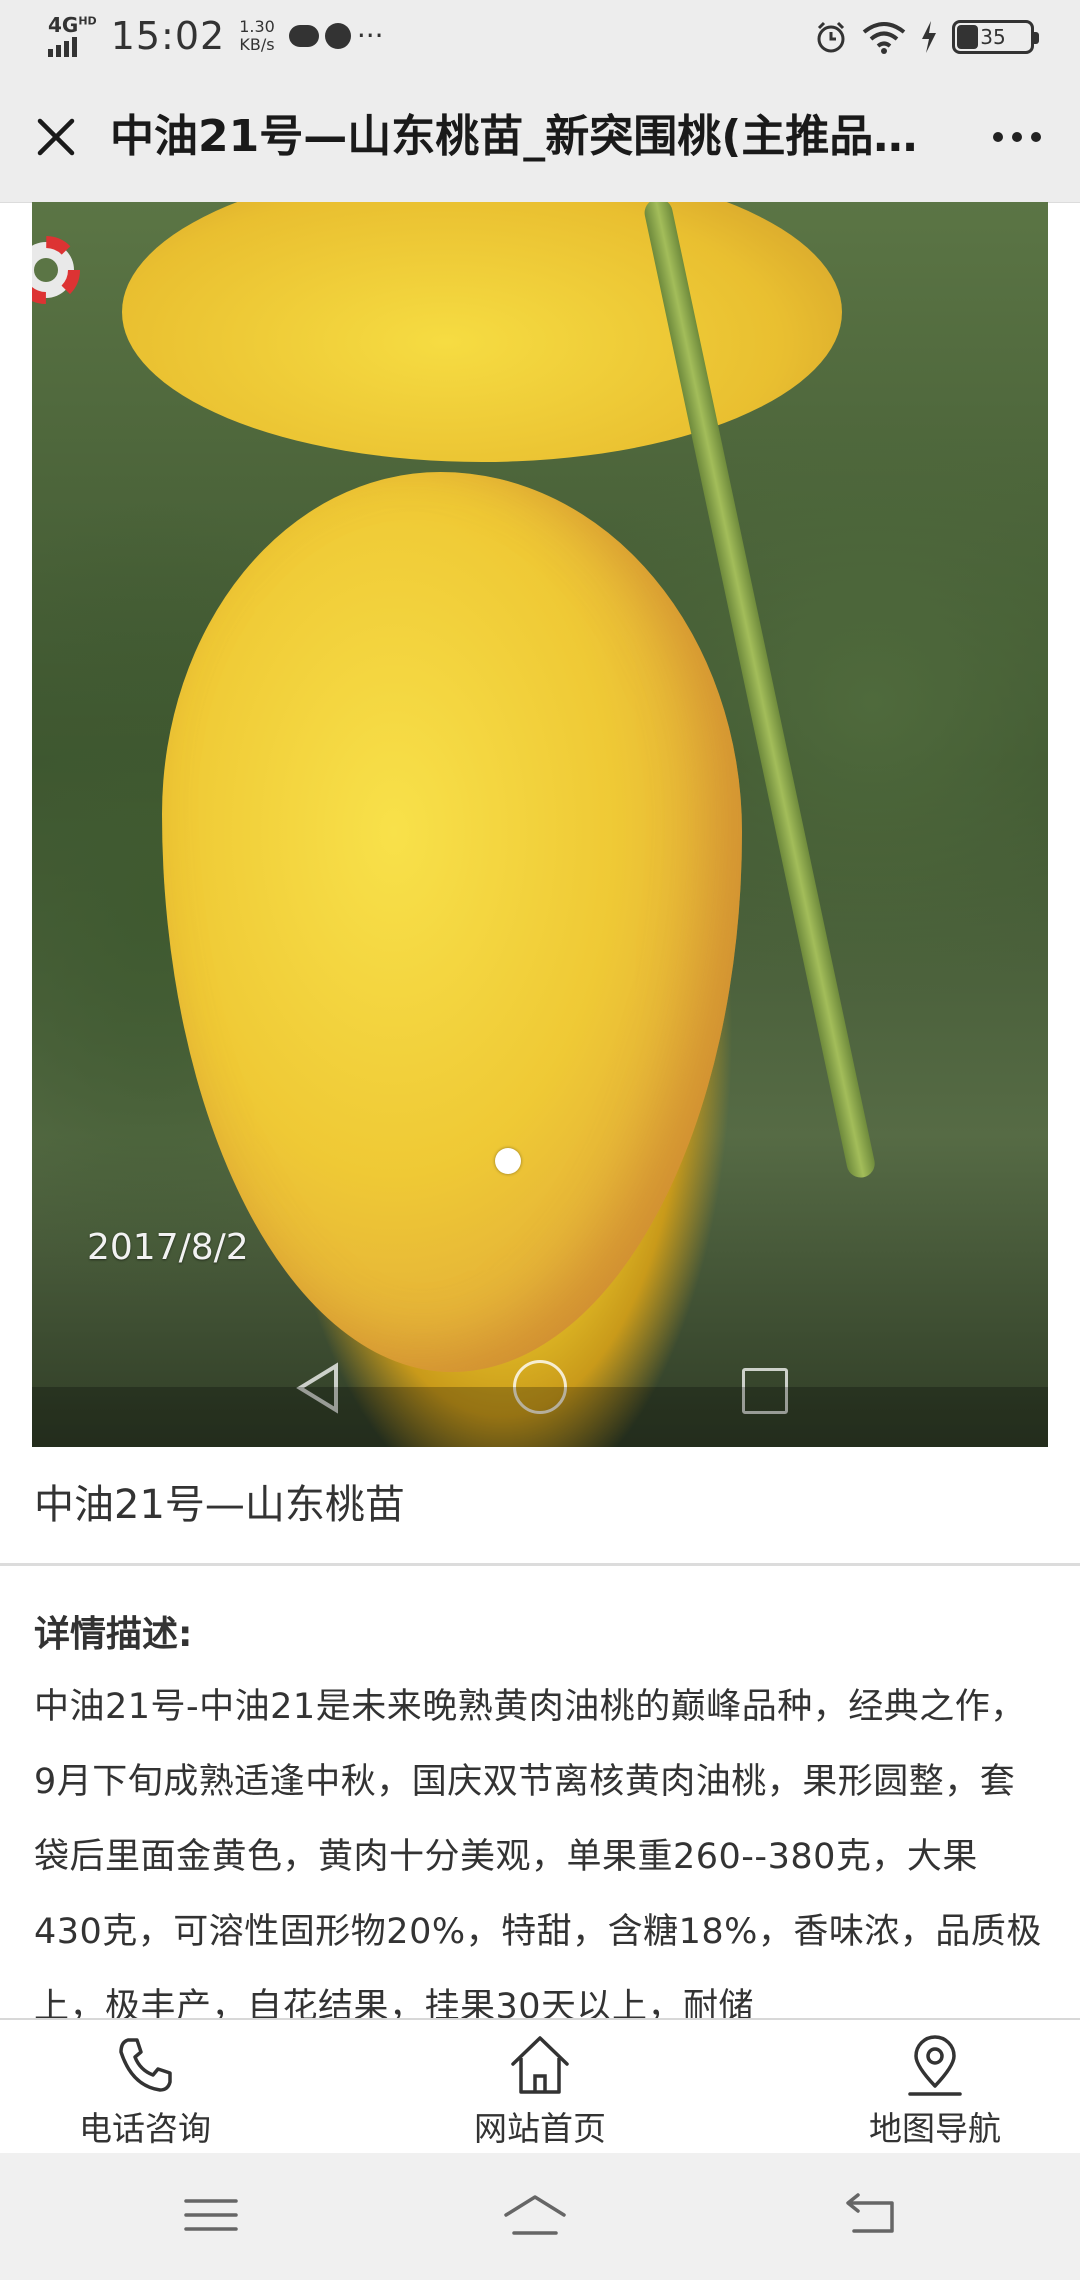 Image resolution: width=1080 pixels, height=2280 pixels. What do you see at coordinates (540, 36) in the screenshot?
I see `status-bar: 4GHD 15:02 1.30 KB/s ··· 35` at bounding box center [540, 36].